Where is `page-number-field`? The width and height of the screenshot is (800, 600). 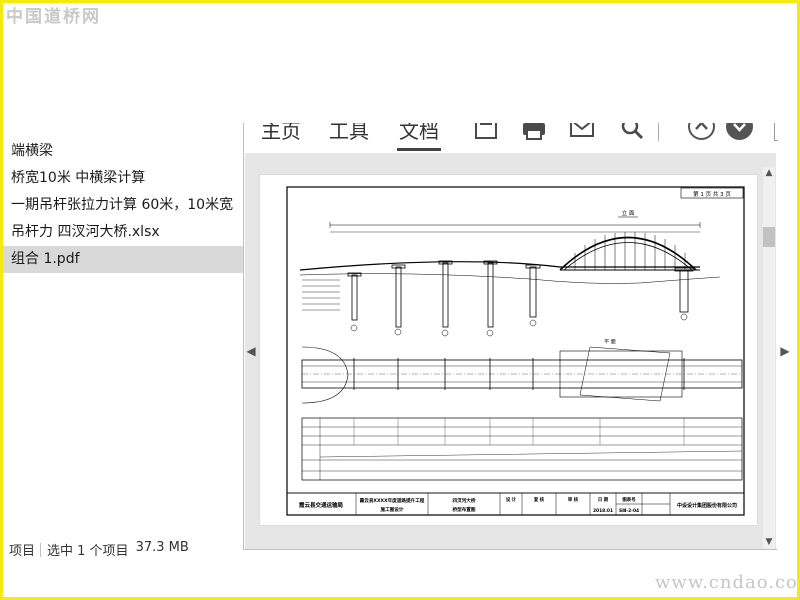 page-number-field is located at coordinates (776, 132).